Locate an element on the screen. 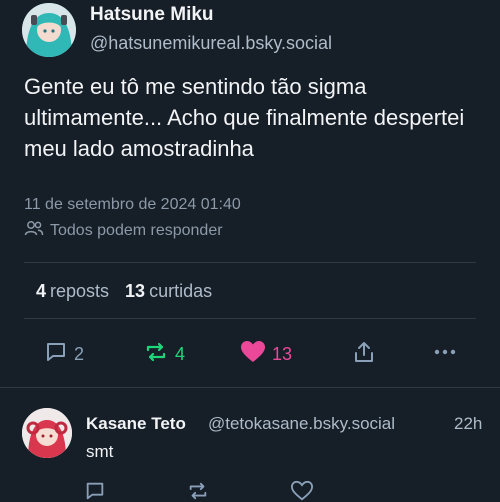  reply-count: 2 is located at coordinates (79, 354).